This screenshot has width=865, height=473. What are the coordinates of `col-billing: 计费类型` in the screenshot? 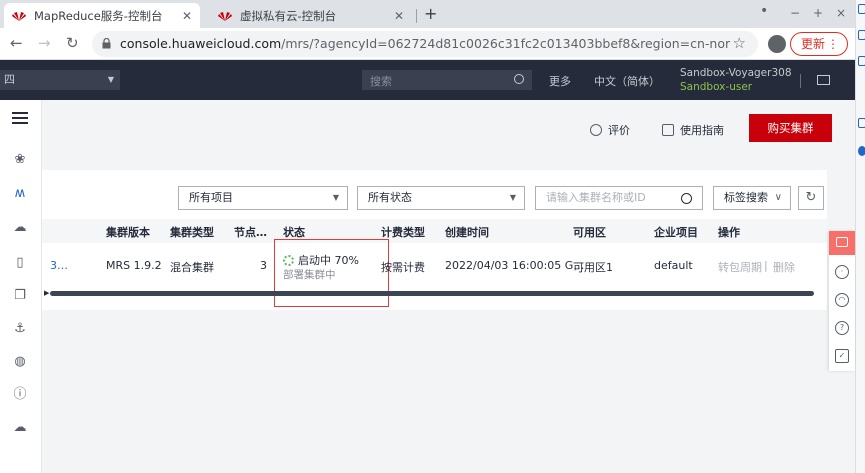 It's located at (403, 232).